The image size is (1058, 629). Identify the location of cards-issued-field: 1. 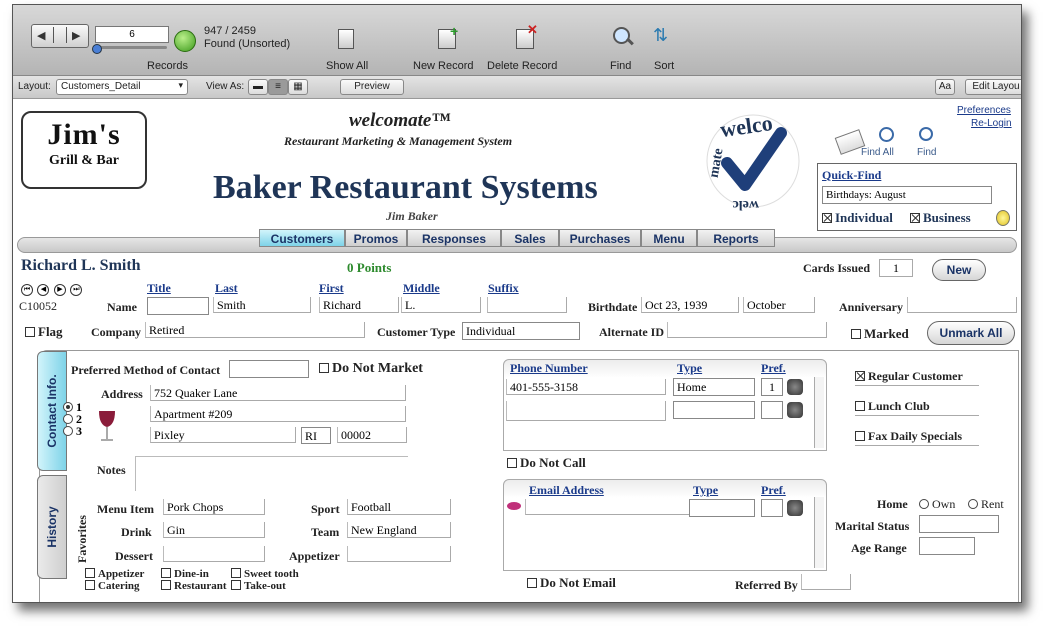
(896, 268).